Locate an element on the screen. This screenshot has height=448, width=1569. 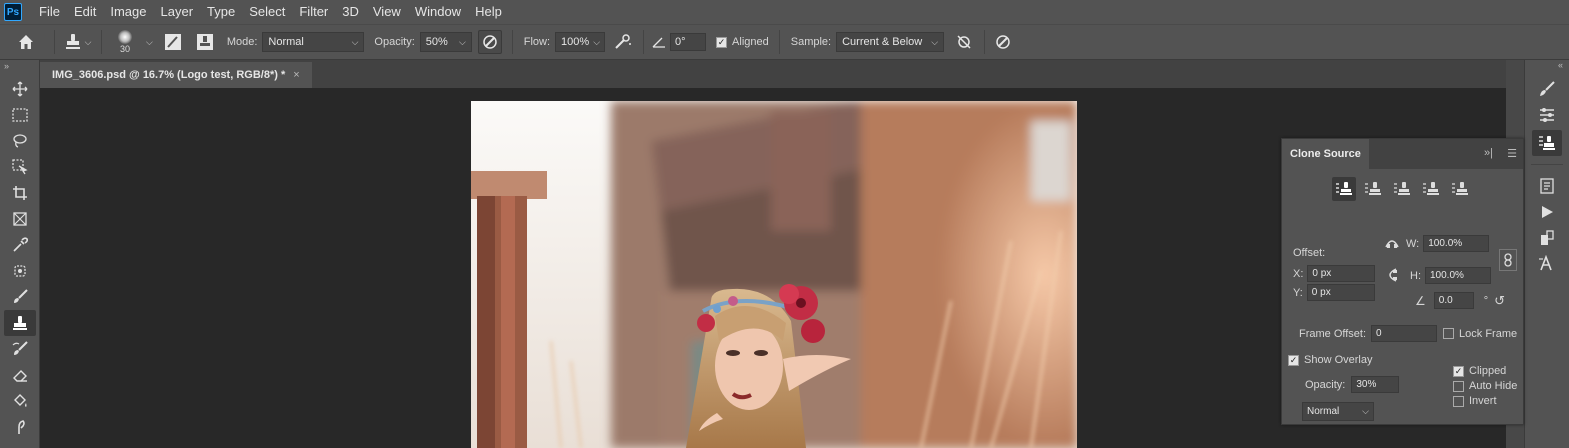
properties-panel-icon is located at coordinates (1547, 238).